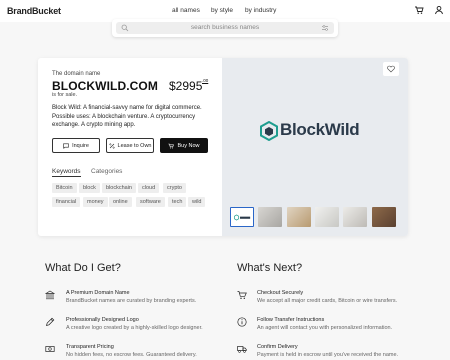 This screenshot has width=450, height=360. I want to click on chat-icon, so click(66, 146).